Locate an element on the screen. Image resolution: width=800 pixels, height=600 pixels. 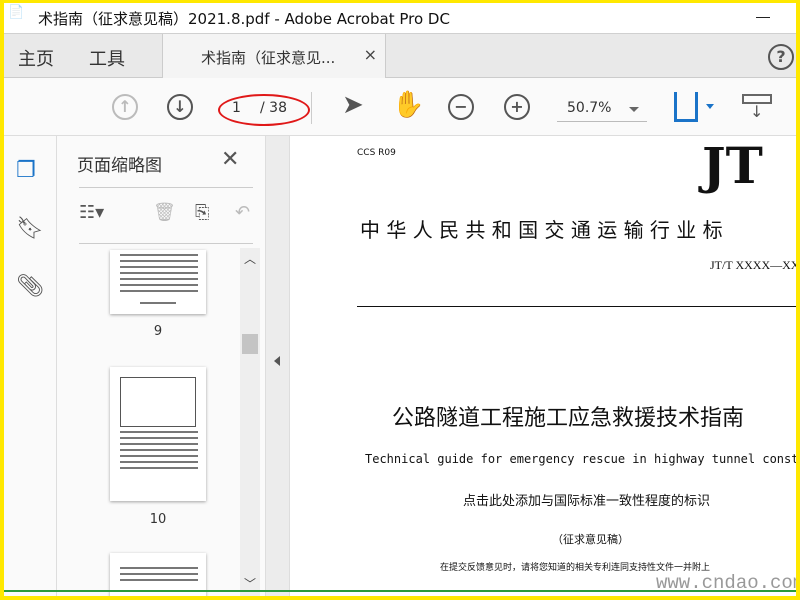
status-line is located at coordinates (400, 591).